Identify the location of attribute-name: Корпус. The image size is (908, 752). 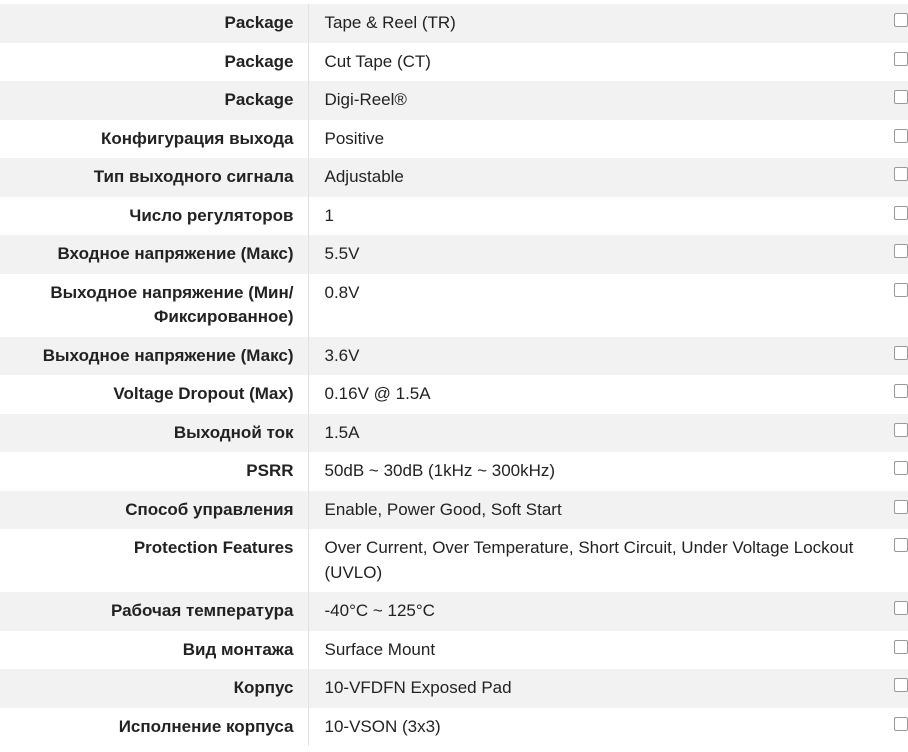
(154, 688).